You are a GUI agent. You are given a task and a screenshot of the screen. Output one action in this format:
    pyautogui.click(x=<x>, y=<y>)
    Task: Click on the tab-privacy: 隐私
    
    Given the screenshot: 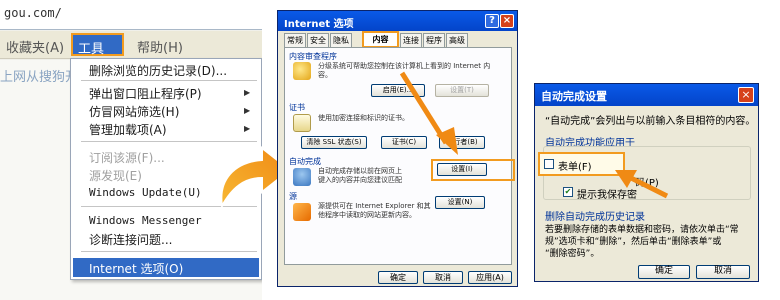 What is the action you would take?
    pyautogui.click(x=341, y=40)
    